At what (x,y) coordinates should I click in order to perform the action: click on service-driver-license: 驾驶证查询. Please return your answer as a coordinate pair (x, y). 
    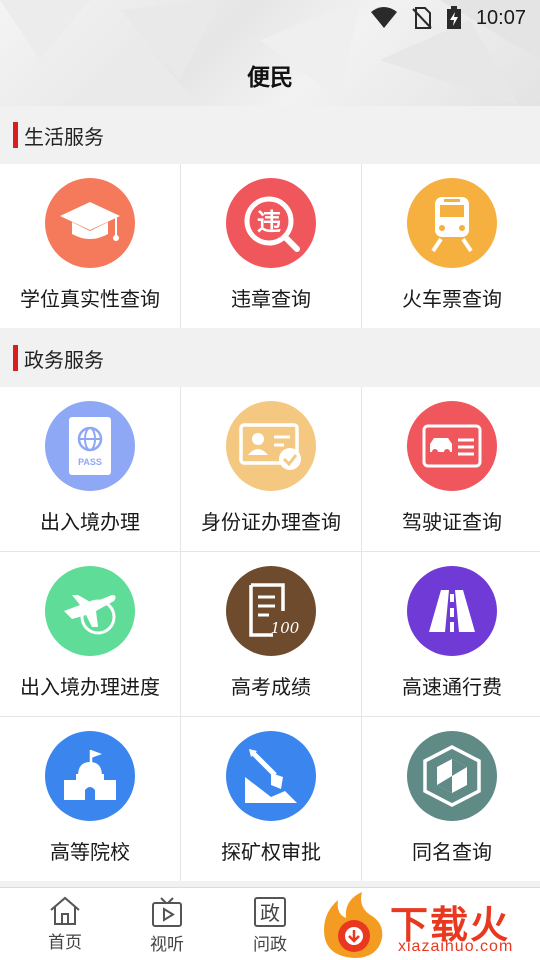
    Looking at the image, I should click on (451, 469).